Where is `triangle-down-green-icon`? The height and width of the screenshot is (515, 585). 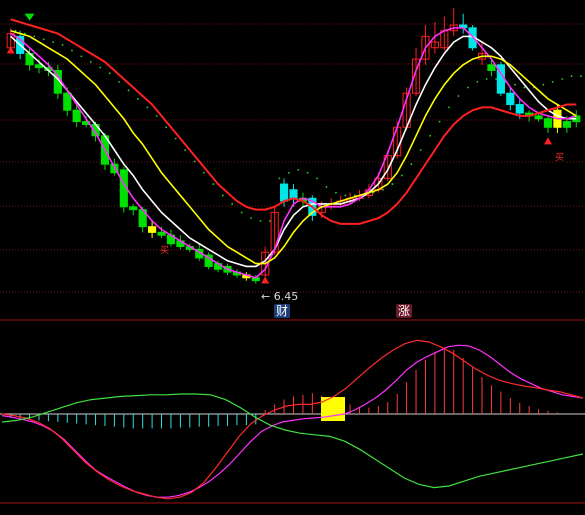 triangle-down-green-icon is located at coordinates (29, 17).